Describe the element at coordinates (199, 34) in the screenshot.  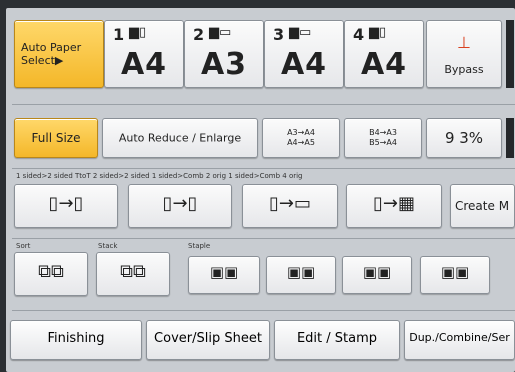
I see `tray-2-number: 2` at that location.